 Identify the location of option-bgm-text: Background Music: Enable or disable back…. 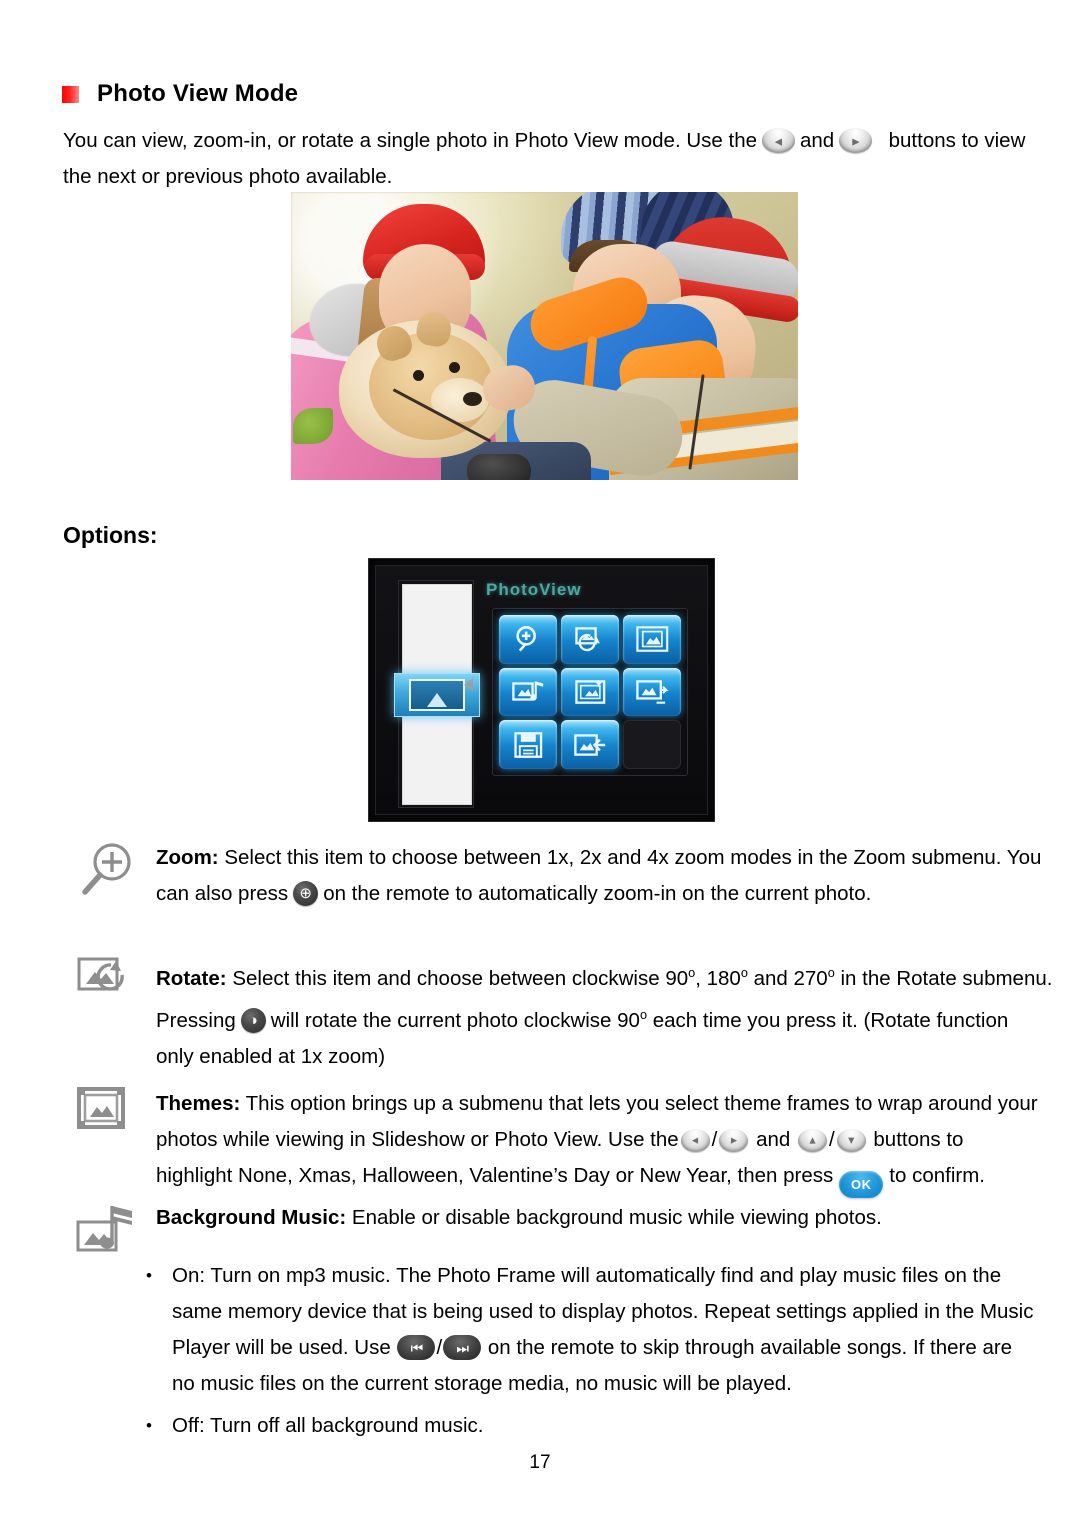
(616, 1218).